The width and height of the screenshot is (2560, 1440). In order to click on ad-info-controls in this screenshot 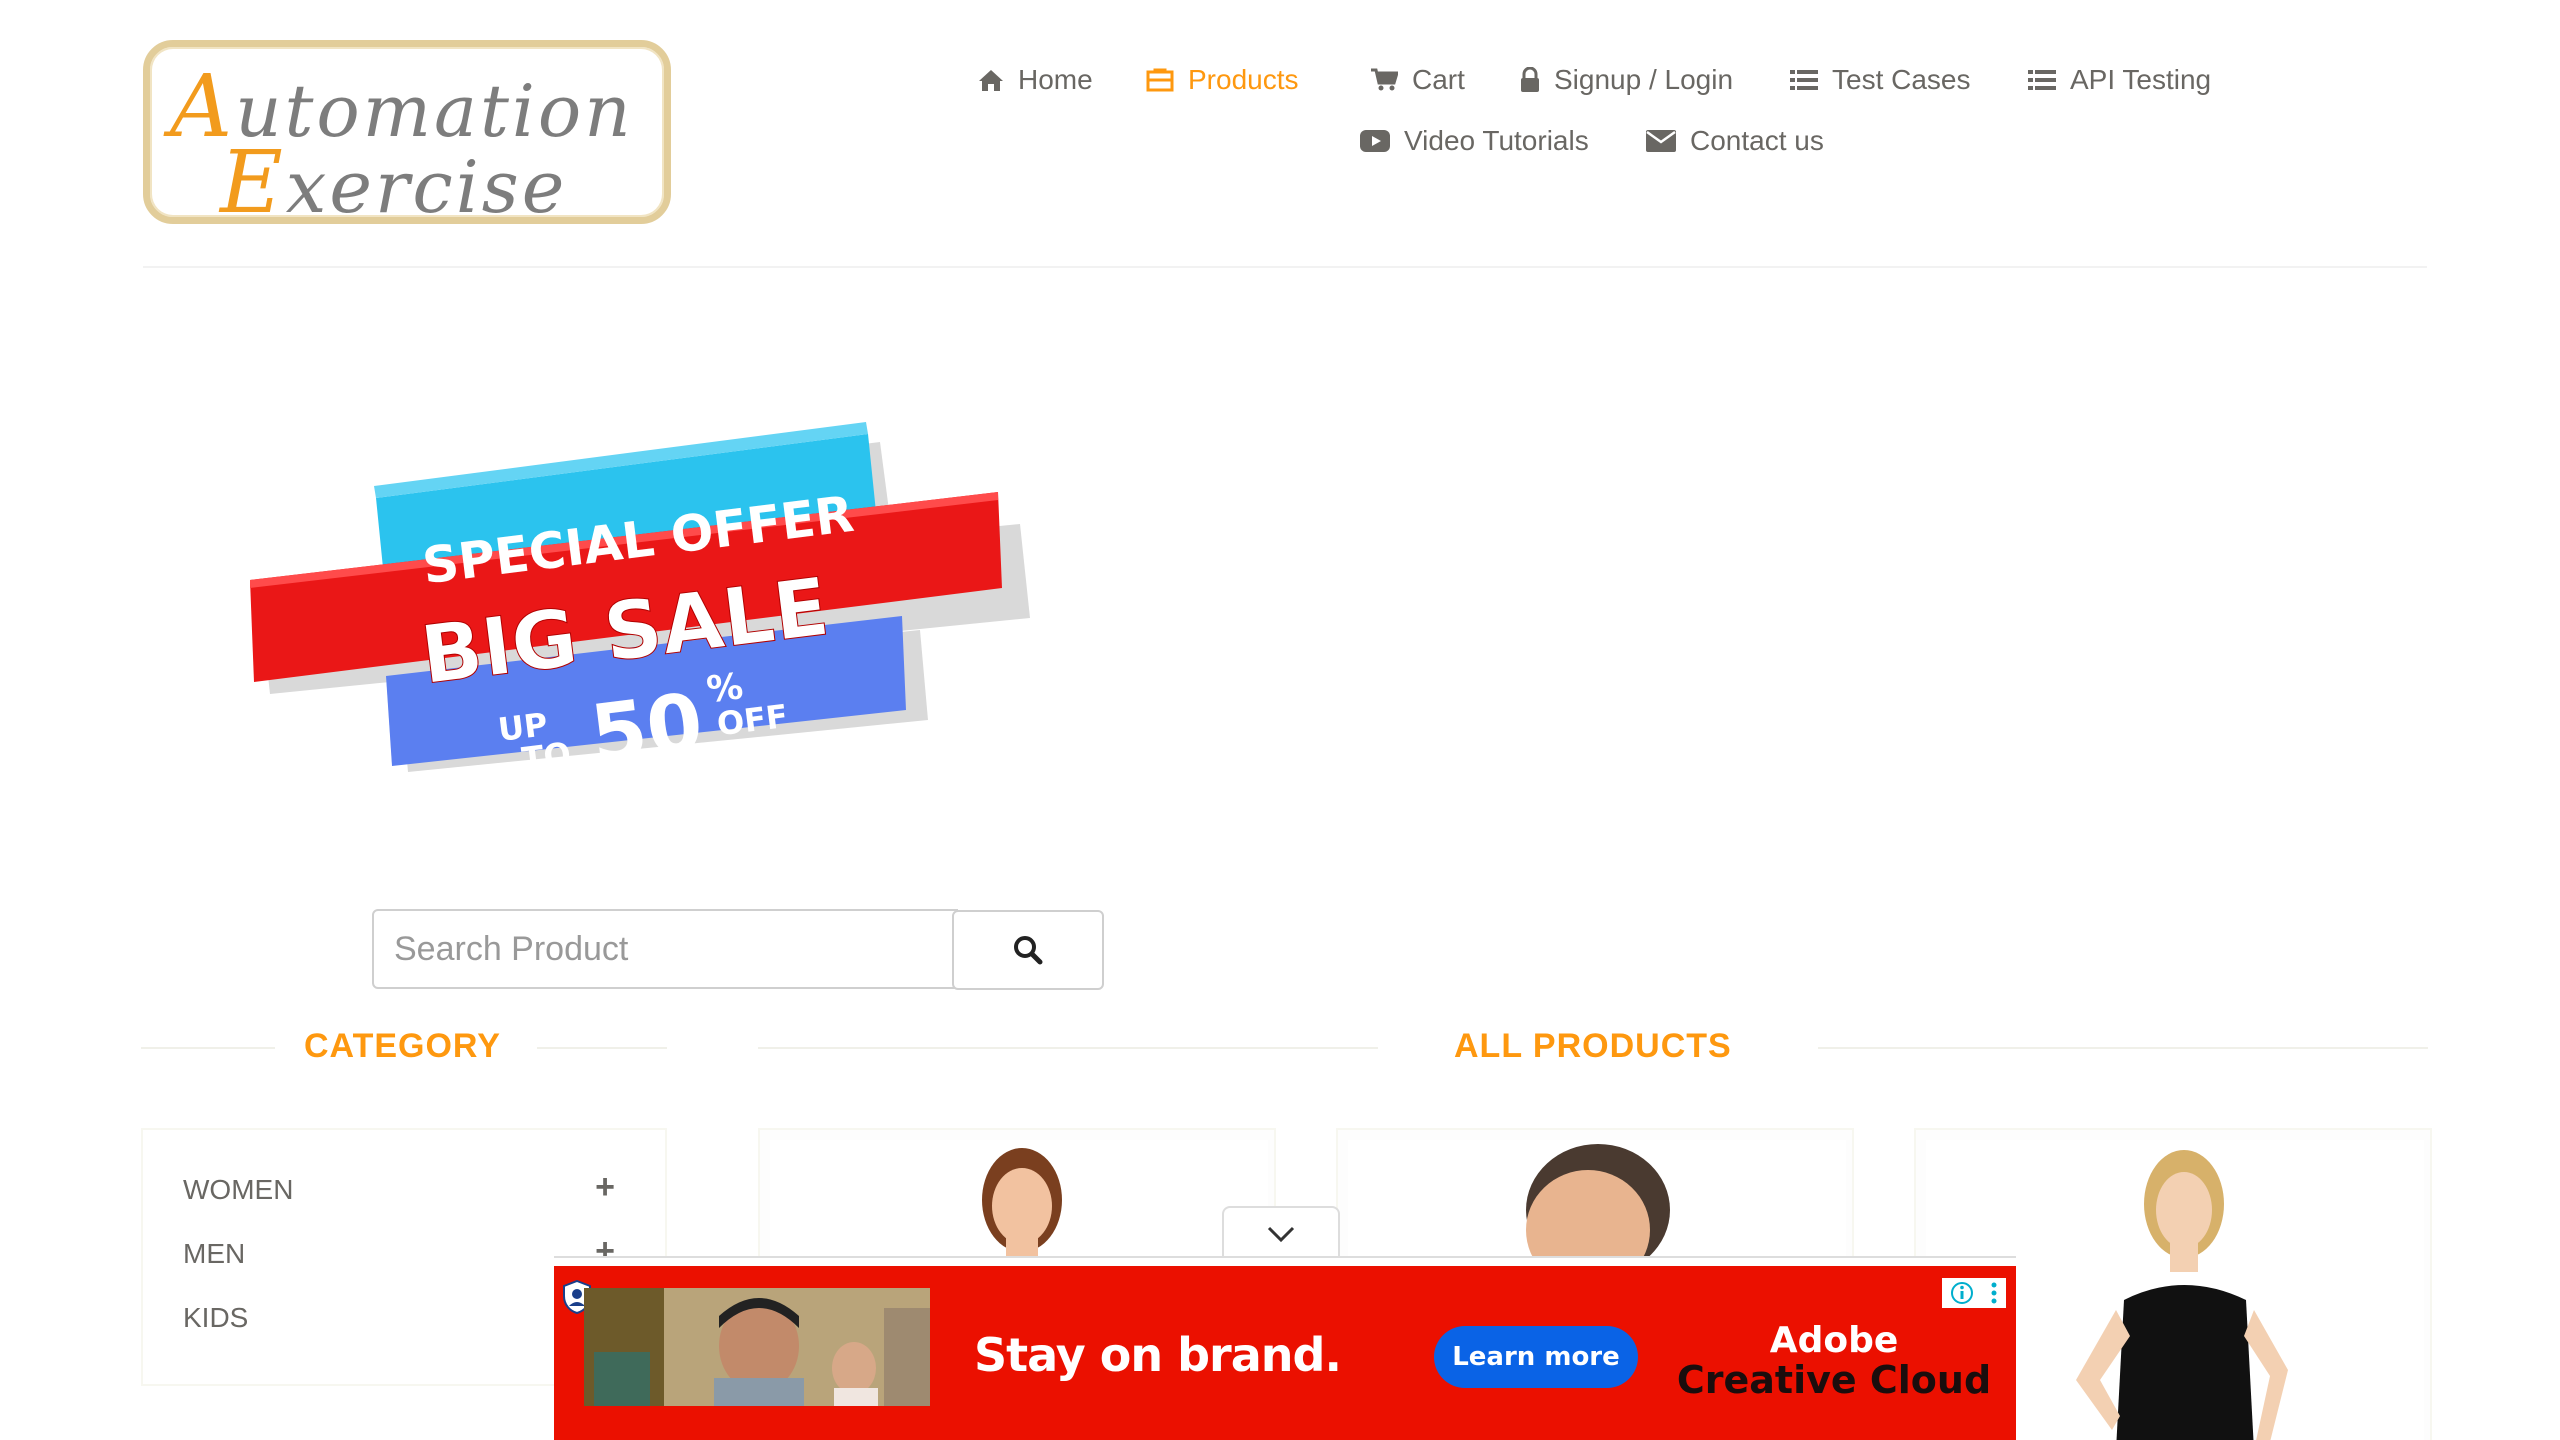, I will do `click(1974, 1293)`.